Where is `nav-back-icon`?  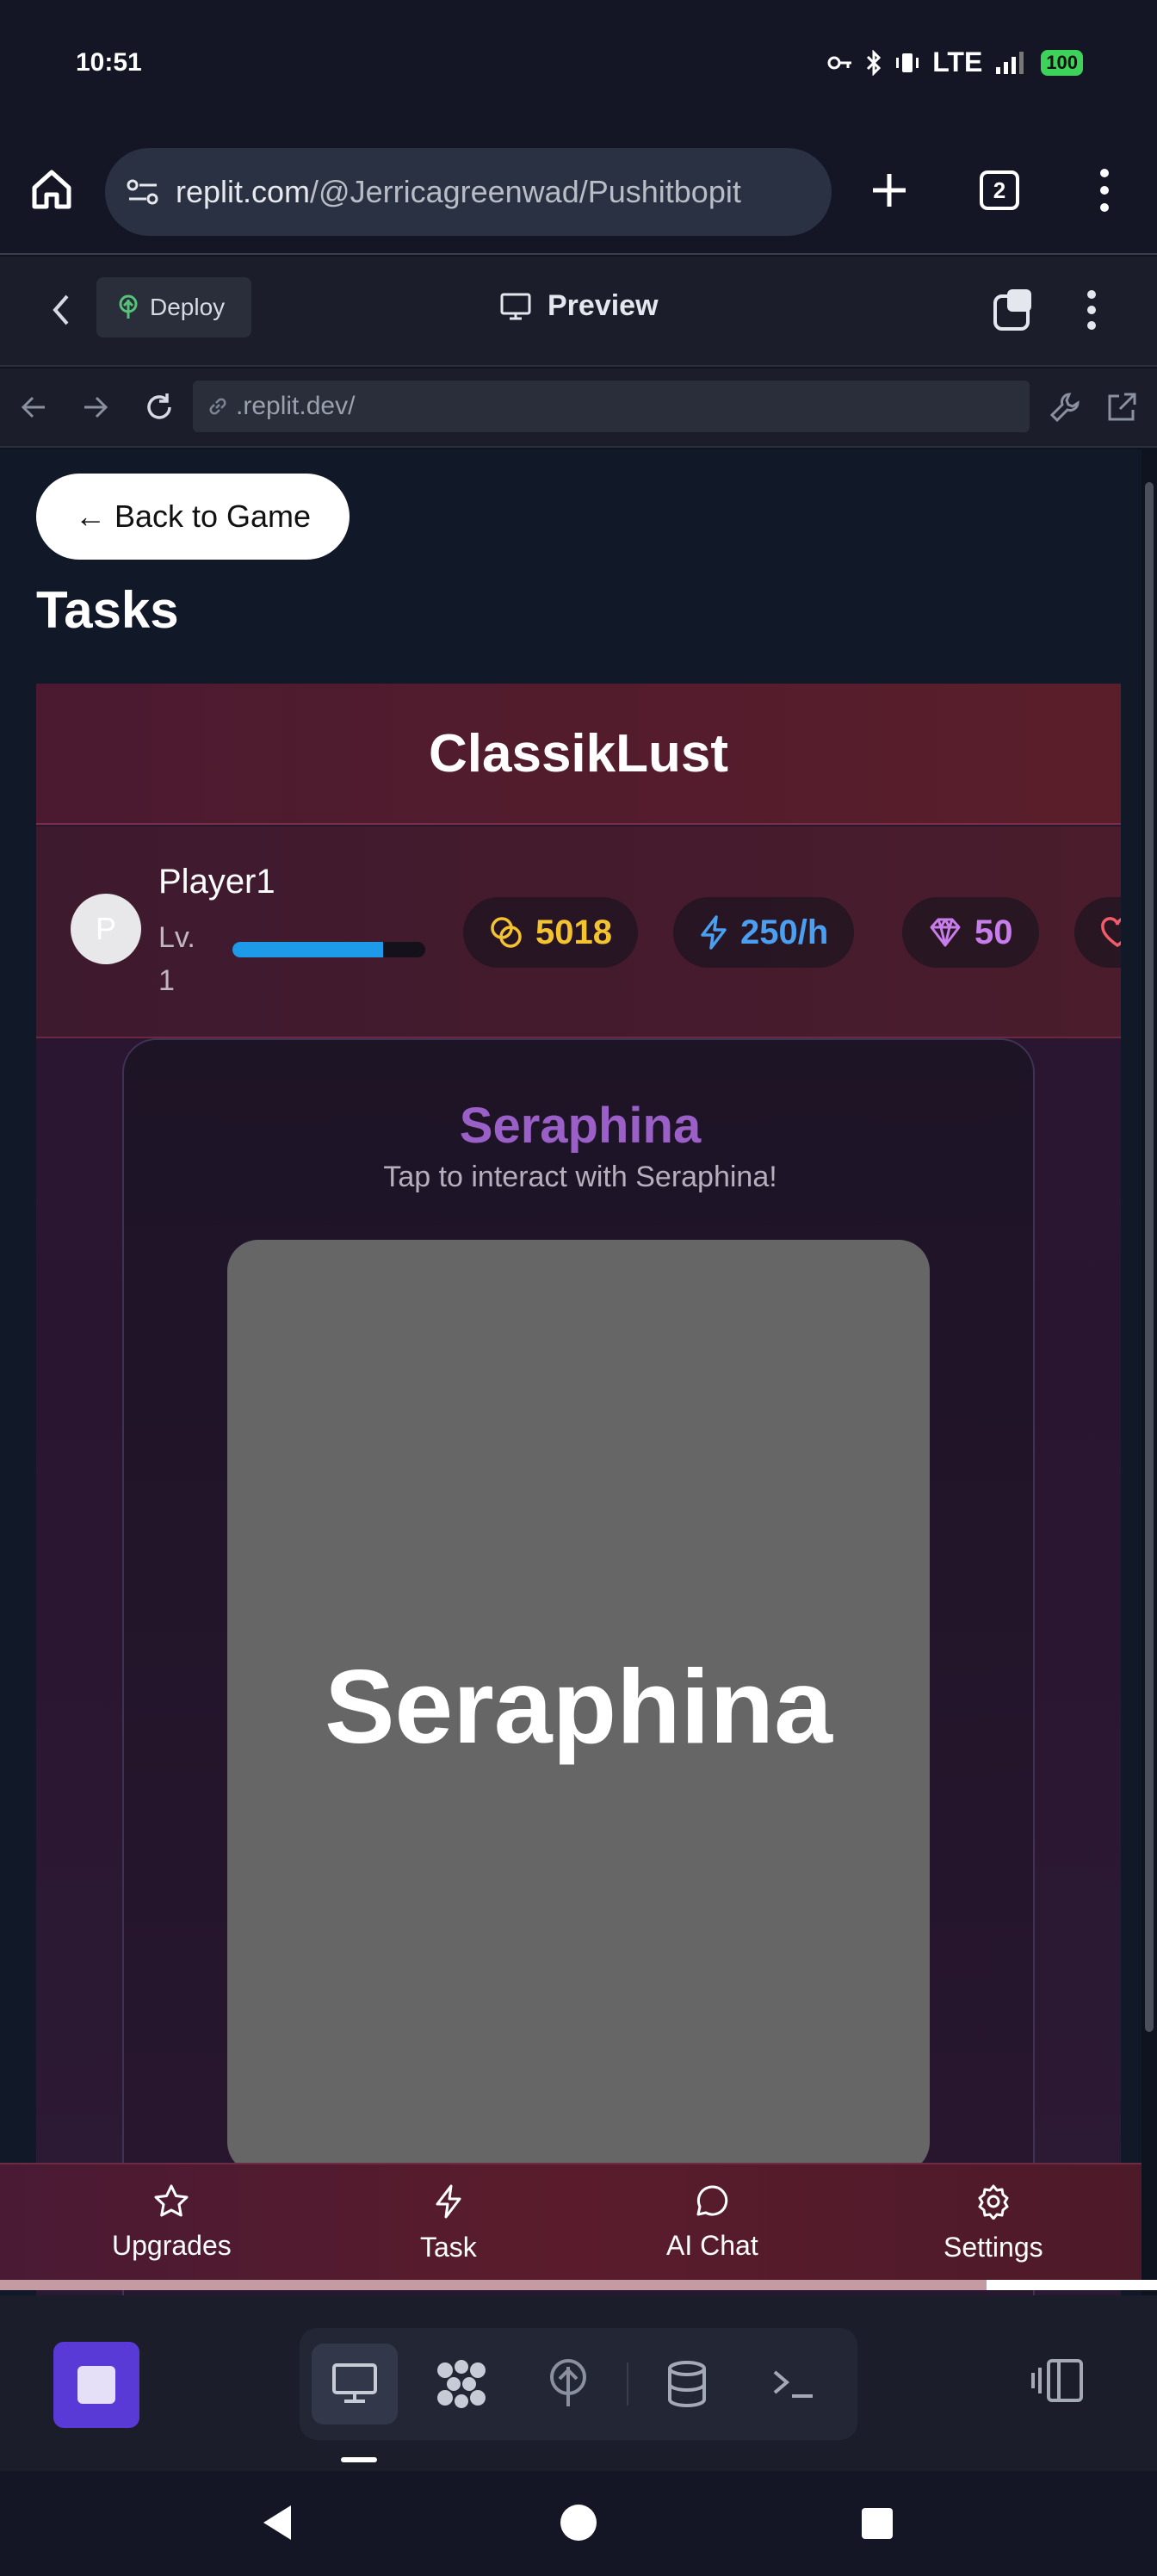 nav-back-icon is located at coordinates (34, 407).